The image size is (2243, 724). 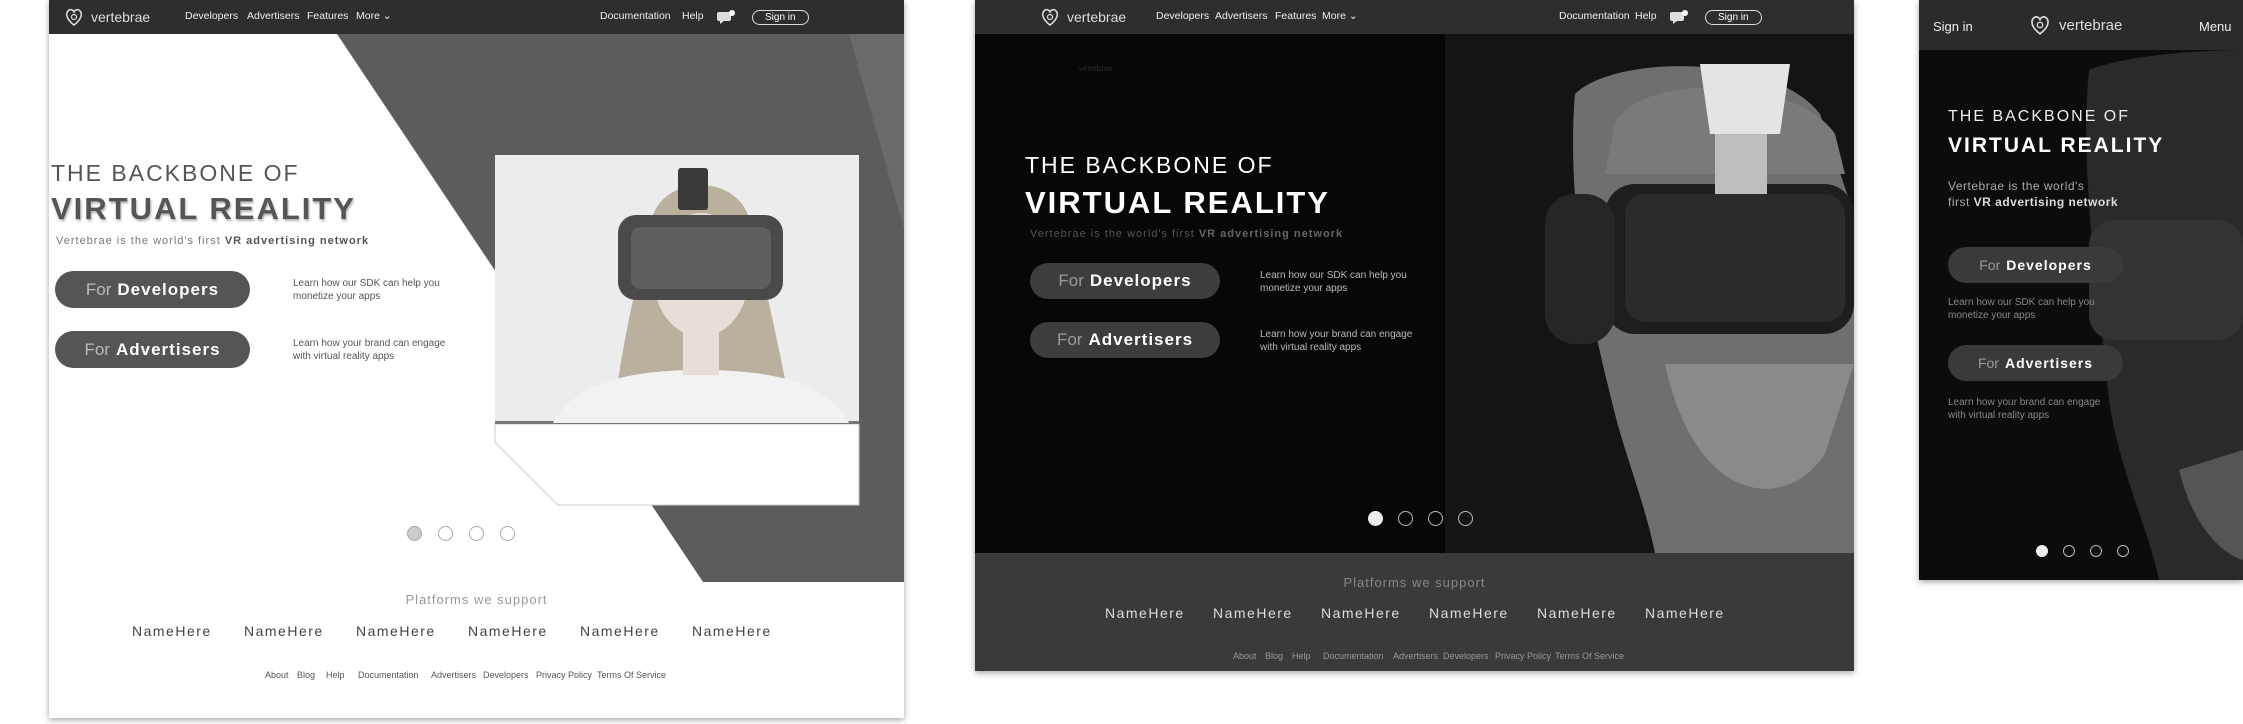 What do you see at coordinates (369, 343) in the screenshot?
I see `adv-desc-line1: Learn how your brand can engage` at bounding box center [369, 343].